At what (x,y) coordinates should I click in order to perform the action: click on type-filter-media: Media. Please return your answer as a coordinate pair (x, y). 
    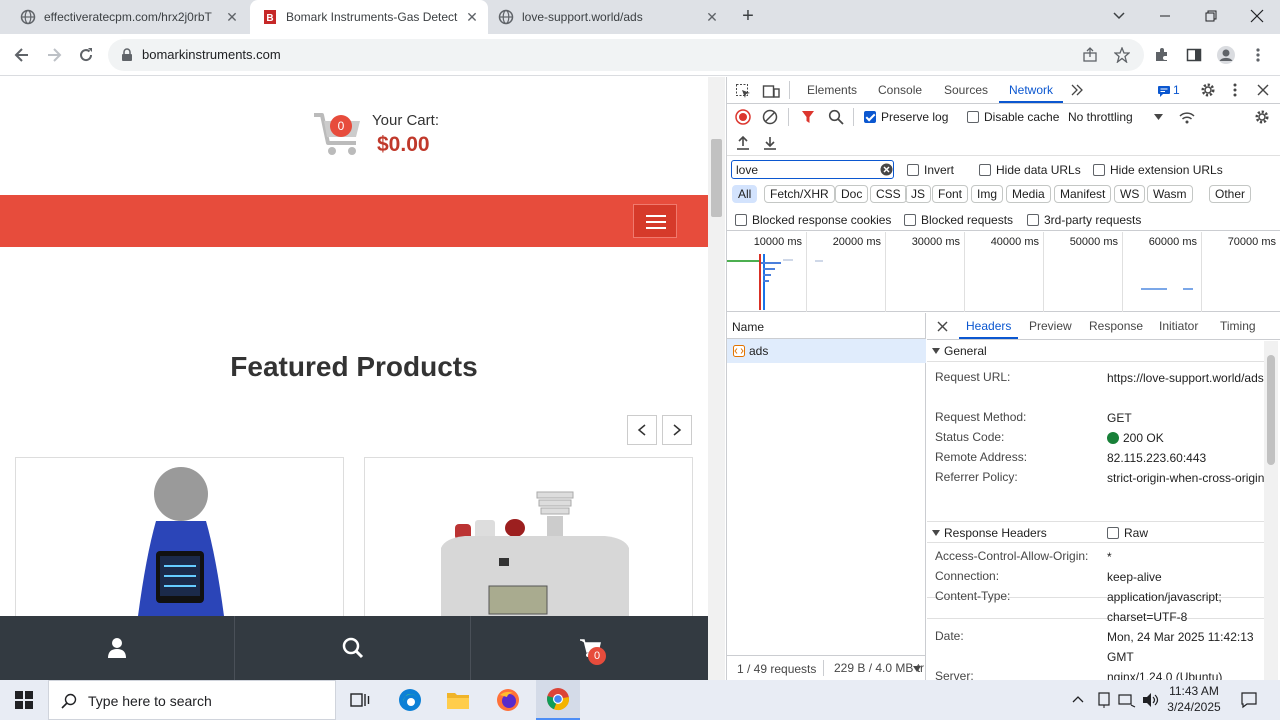
    Looking at the image, I should click on (1028, 194).